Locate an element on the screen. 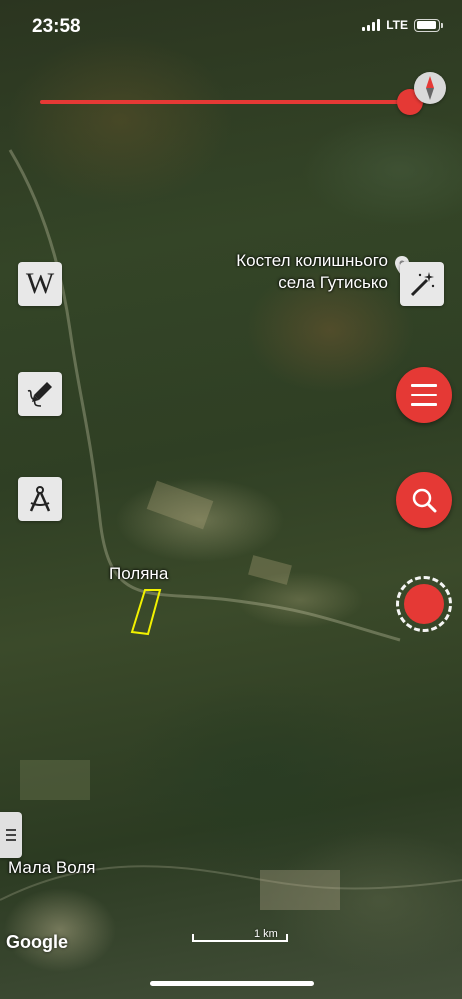 The image size is (462, 999). google-attribution: Google is located at coordinates (37, 942).